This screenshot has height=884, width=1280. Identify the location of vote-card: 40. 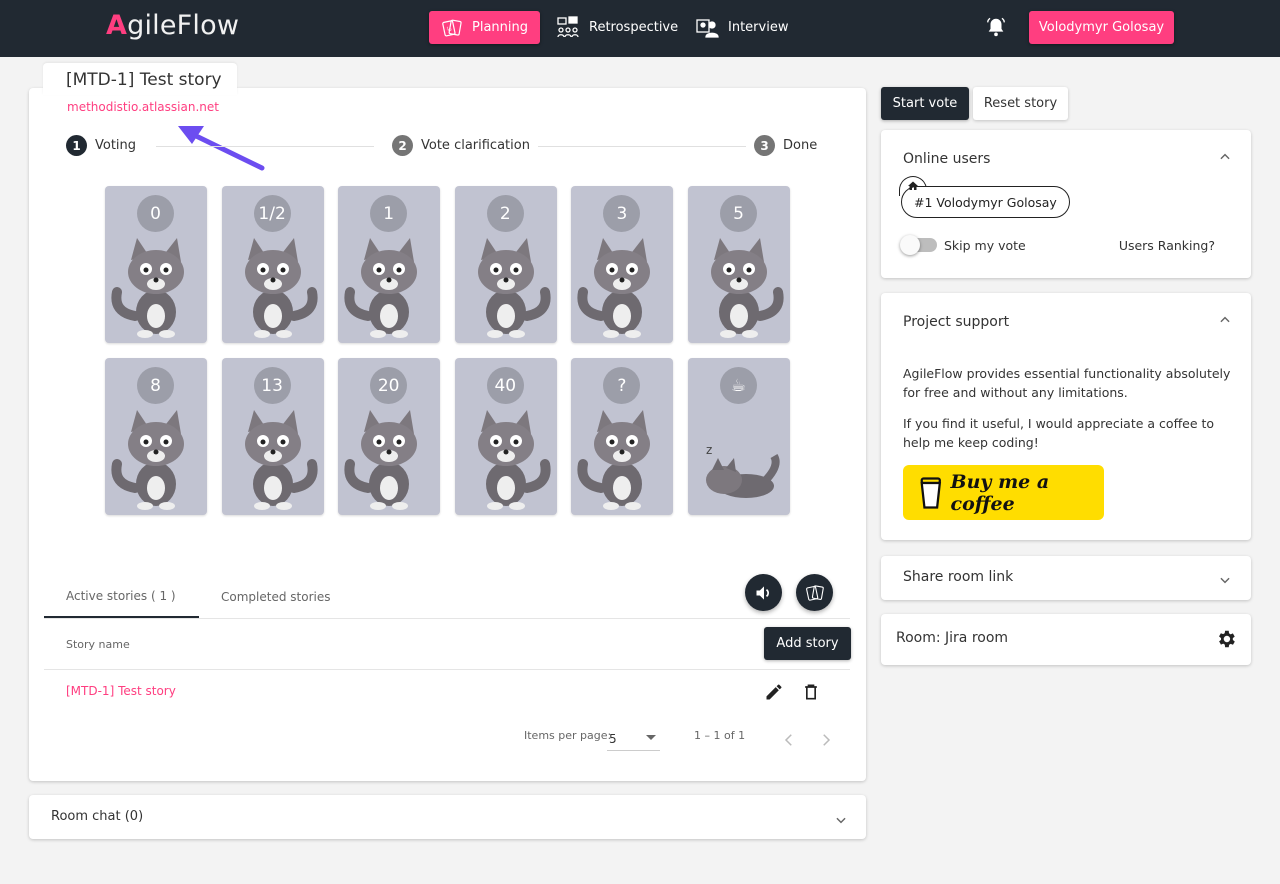
(505, 436).